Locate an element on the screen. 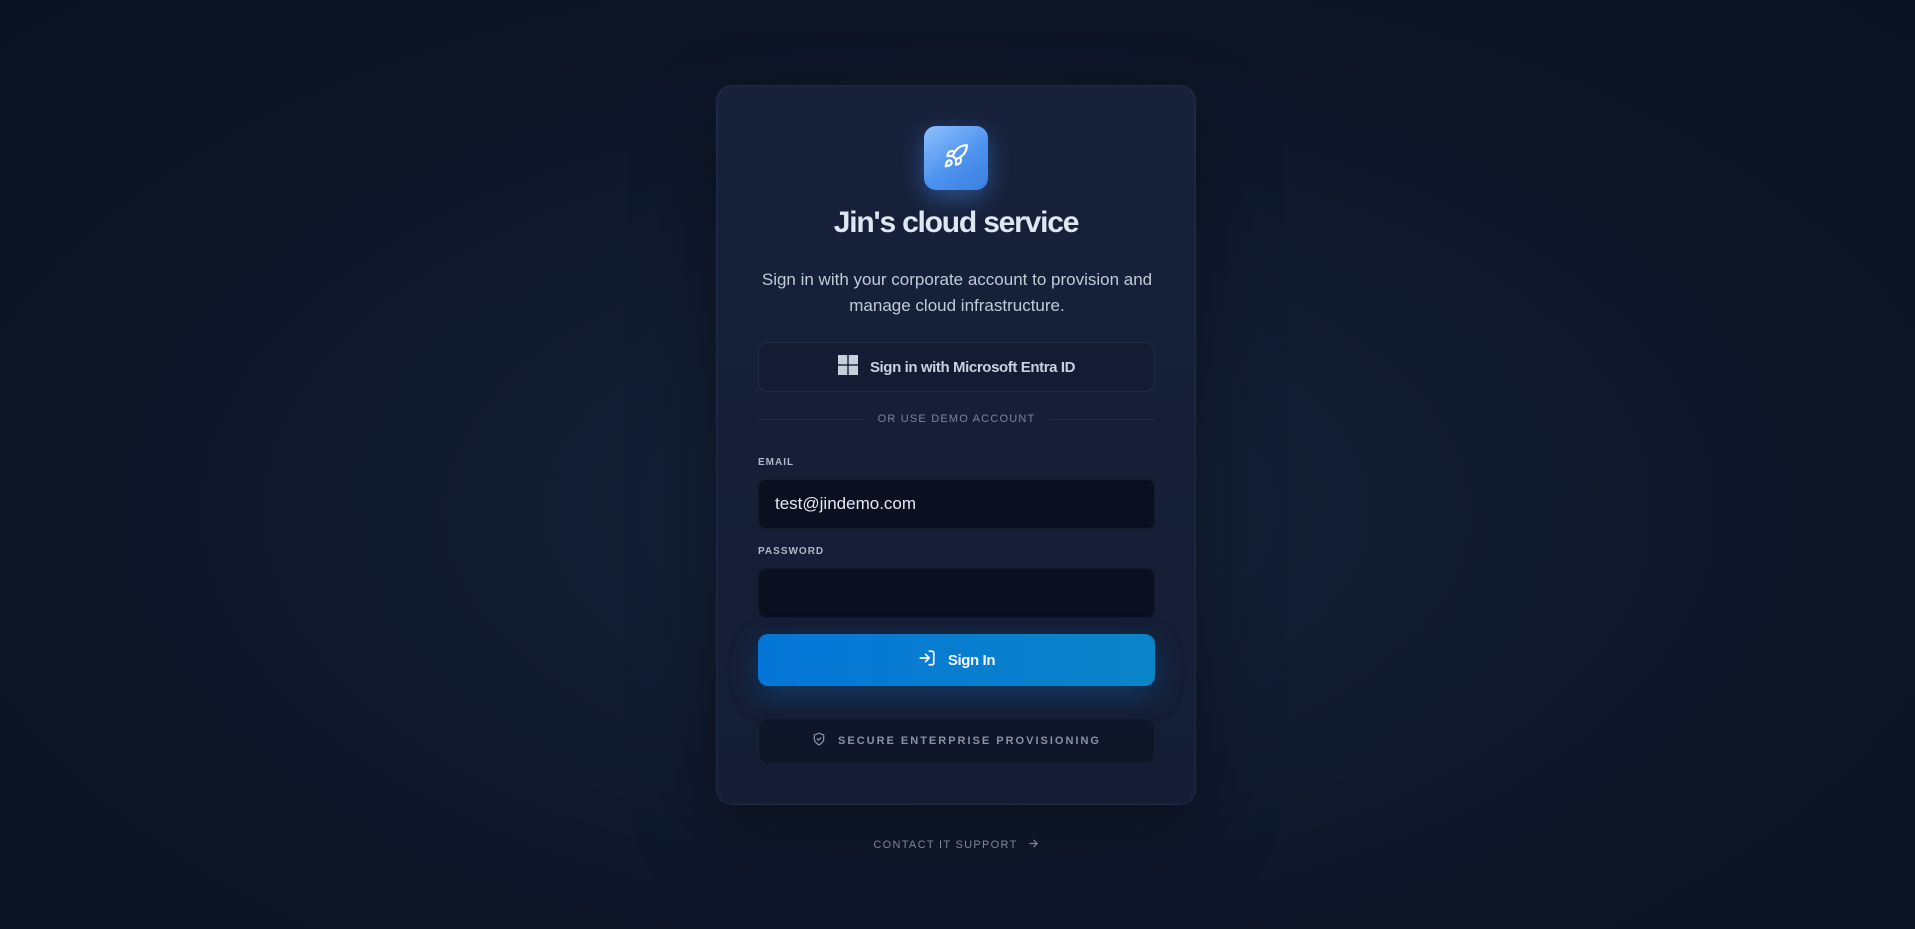  app-logo is located at coordinates (956, 158).